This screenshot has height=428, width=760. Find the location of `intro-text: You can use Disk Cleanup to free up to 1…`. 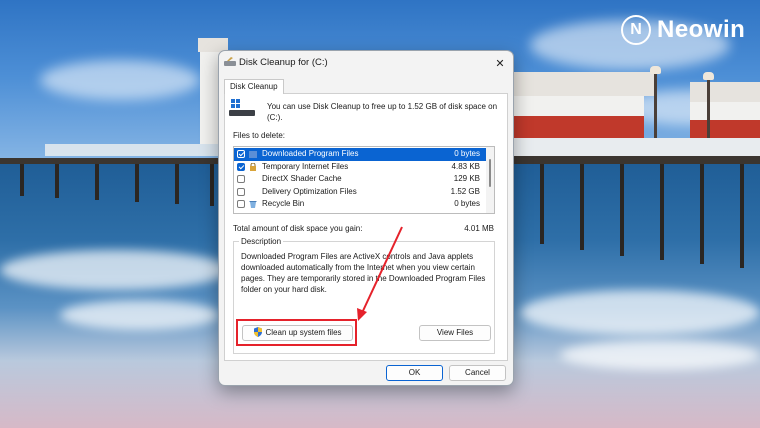

intro-text: You can use Disk Cleanup to free up to 1… is located at coordinates (382, 112).